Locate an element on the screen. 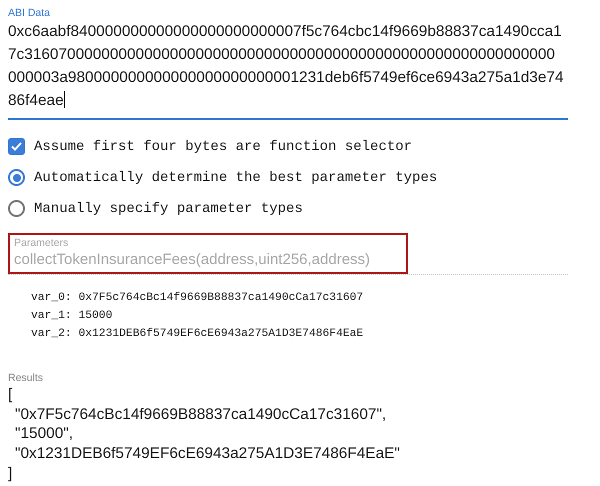 This screenshot has width=600, height=486. option-label: Assume first four bytes are function selector is located at coordinates (223, 146).